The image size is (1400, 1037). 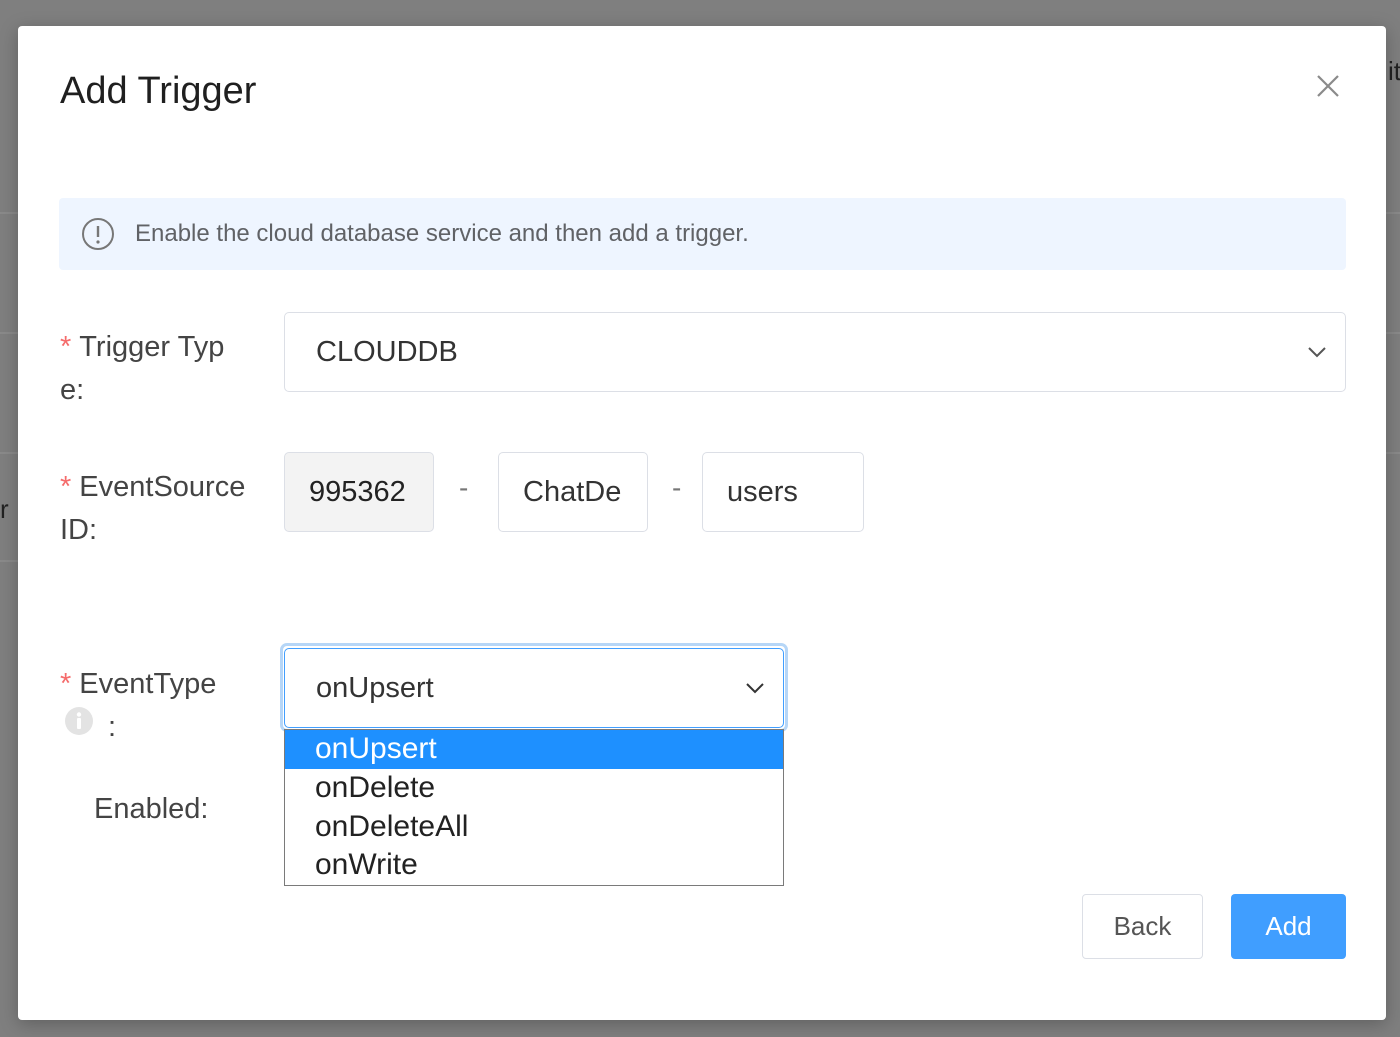 What do you see at coordinates (534, 749) in the screenshot?
I see `option-onupsert: onUpsert` at bounding box center [534, 749].